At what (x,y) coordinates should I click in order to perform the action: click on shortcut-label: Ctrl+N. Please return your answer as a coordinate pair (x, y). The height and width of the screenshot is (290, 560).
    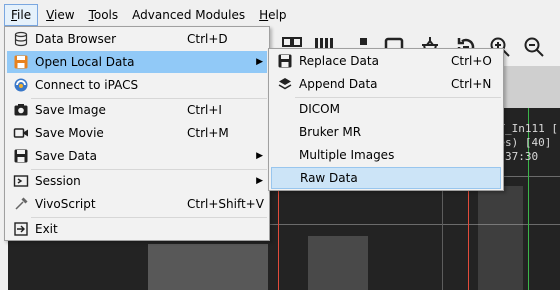
    Looking at the image, I should click on (471, 84).